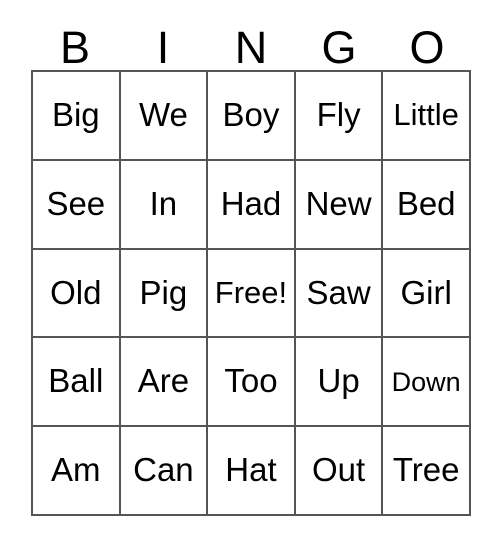 This screenshot has height=544, width=500. I want to click on bingo-cell-free-space: Free!, so click(252, 294).